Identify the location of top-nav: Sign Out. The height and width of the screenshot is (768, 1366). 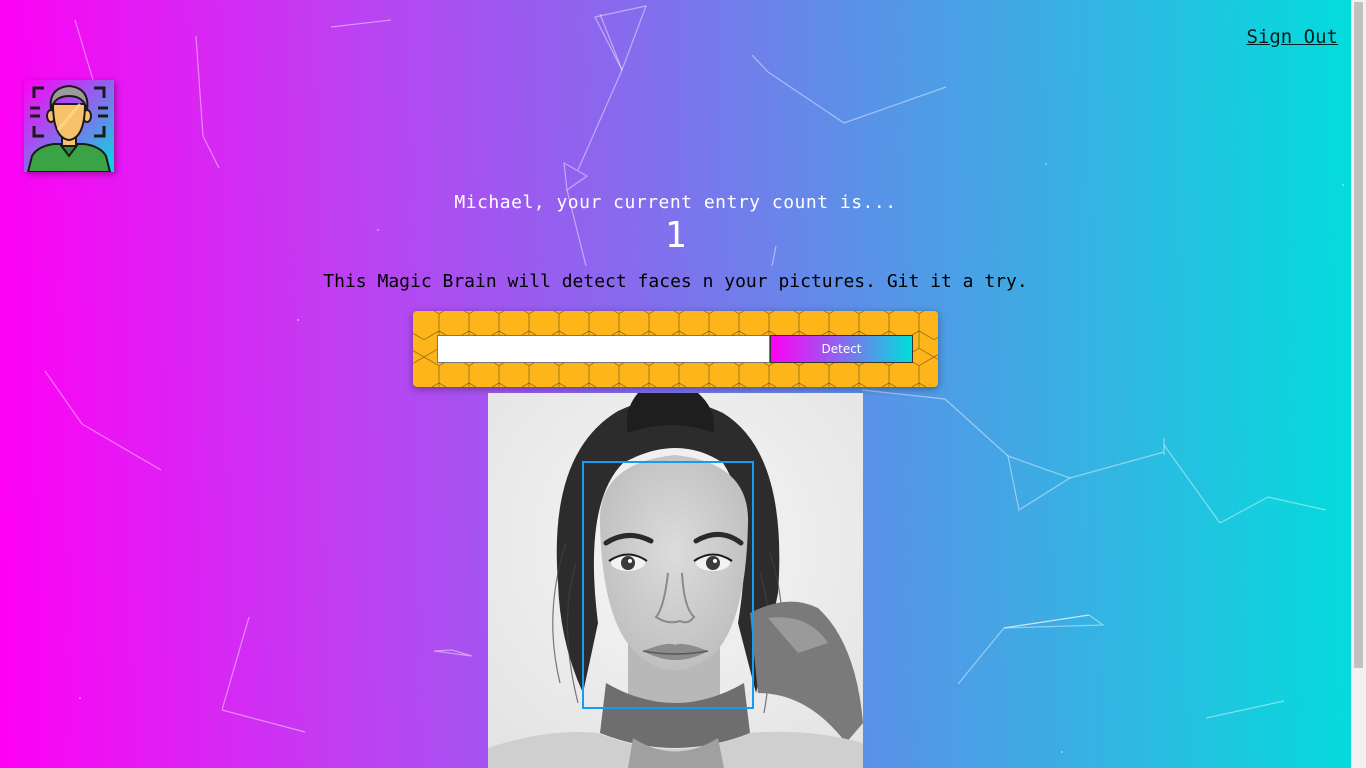
(1292, 37).